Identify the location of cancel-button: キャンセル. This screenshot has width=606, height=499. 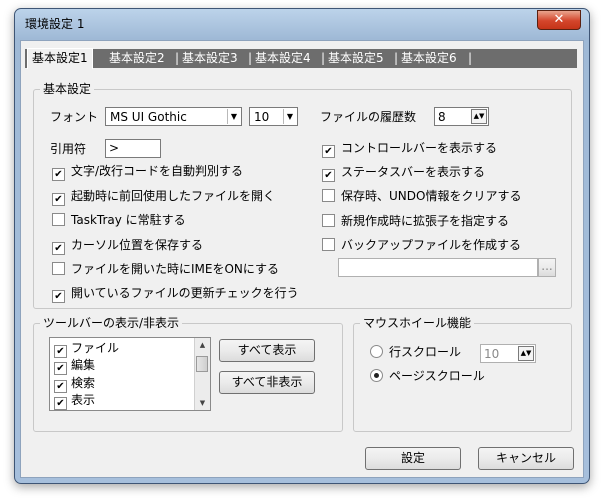
(526, 458).